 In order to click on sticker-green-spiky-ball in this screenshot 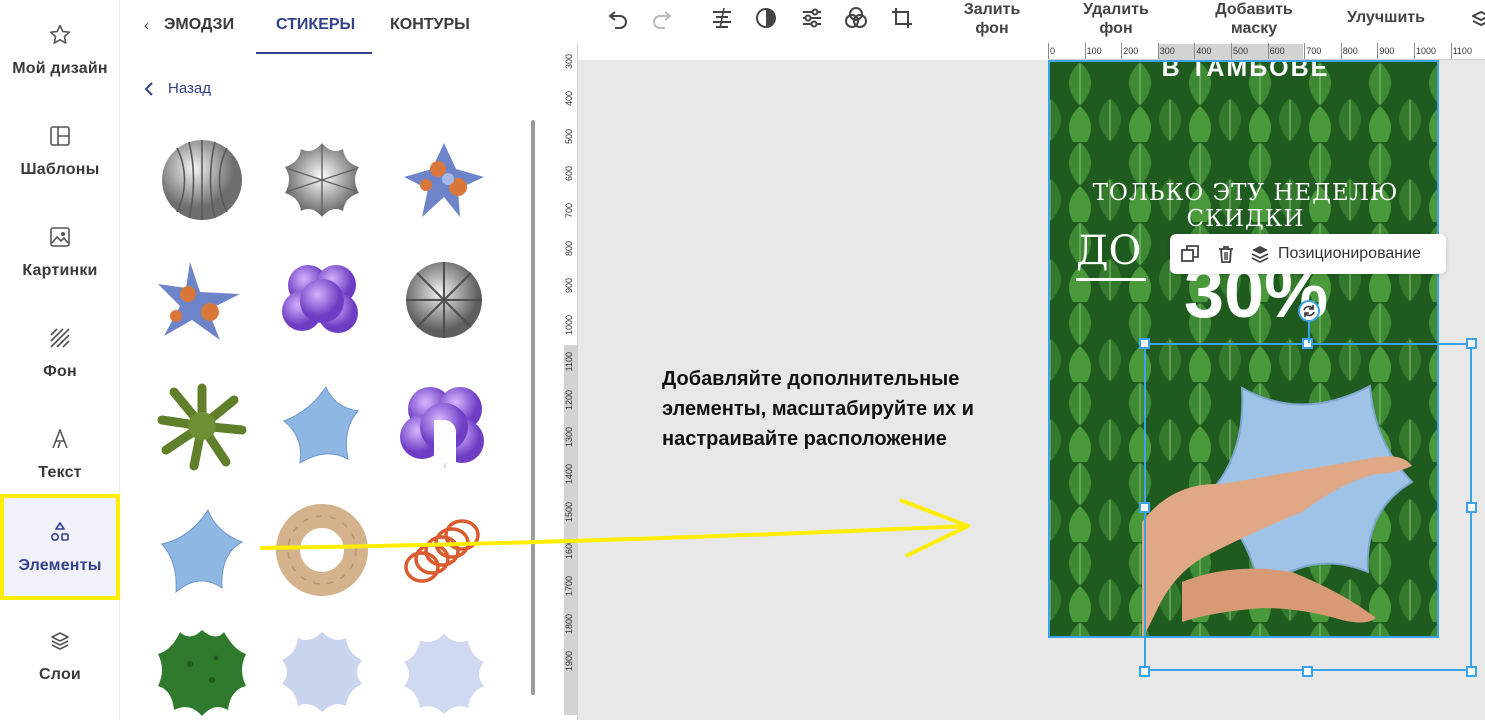, I will do `click(202, 426)`.